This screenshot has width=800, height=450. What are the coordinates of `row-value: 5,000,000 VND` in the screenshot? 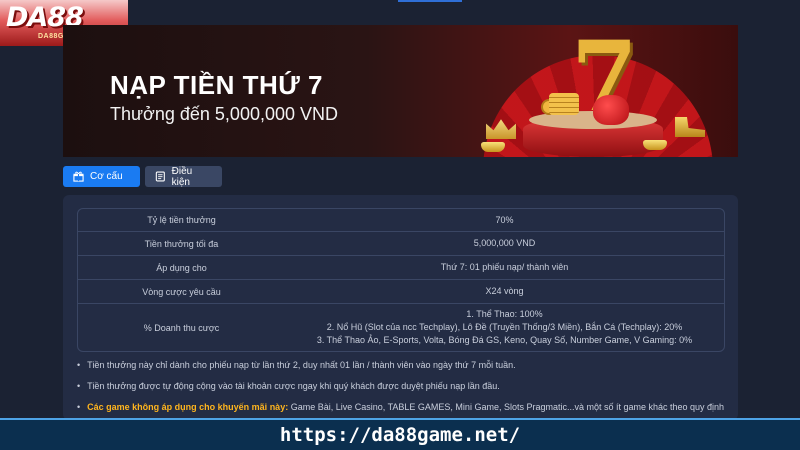 It's located at (504, 243).